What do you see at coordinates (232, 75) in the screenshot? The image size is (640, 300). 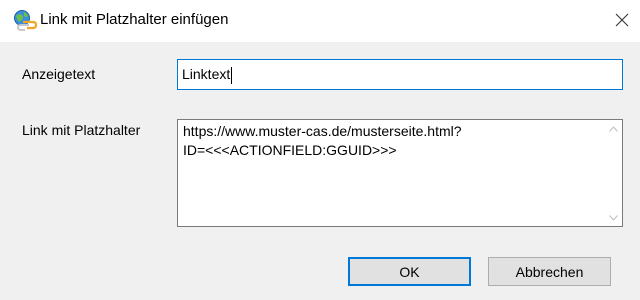 I see `text-caret` at bounding box center [232, 75].